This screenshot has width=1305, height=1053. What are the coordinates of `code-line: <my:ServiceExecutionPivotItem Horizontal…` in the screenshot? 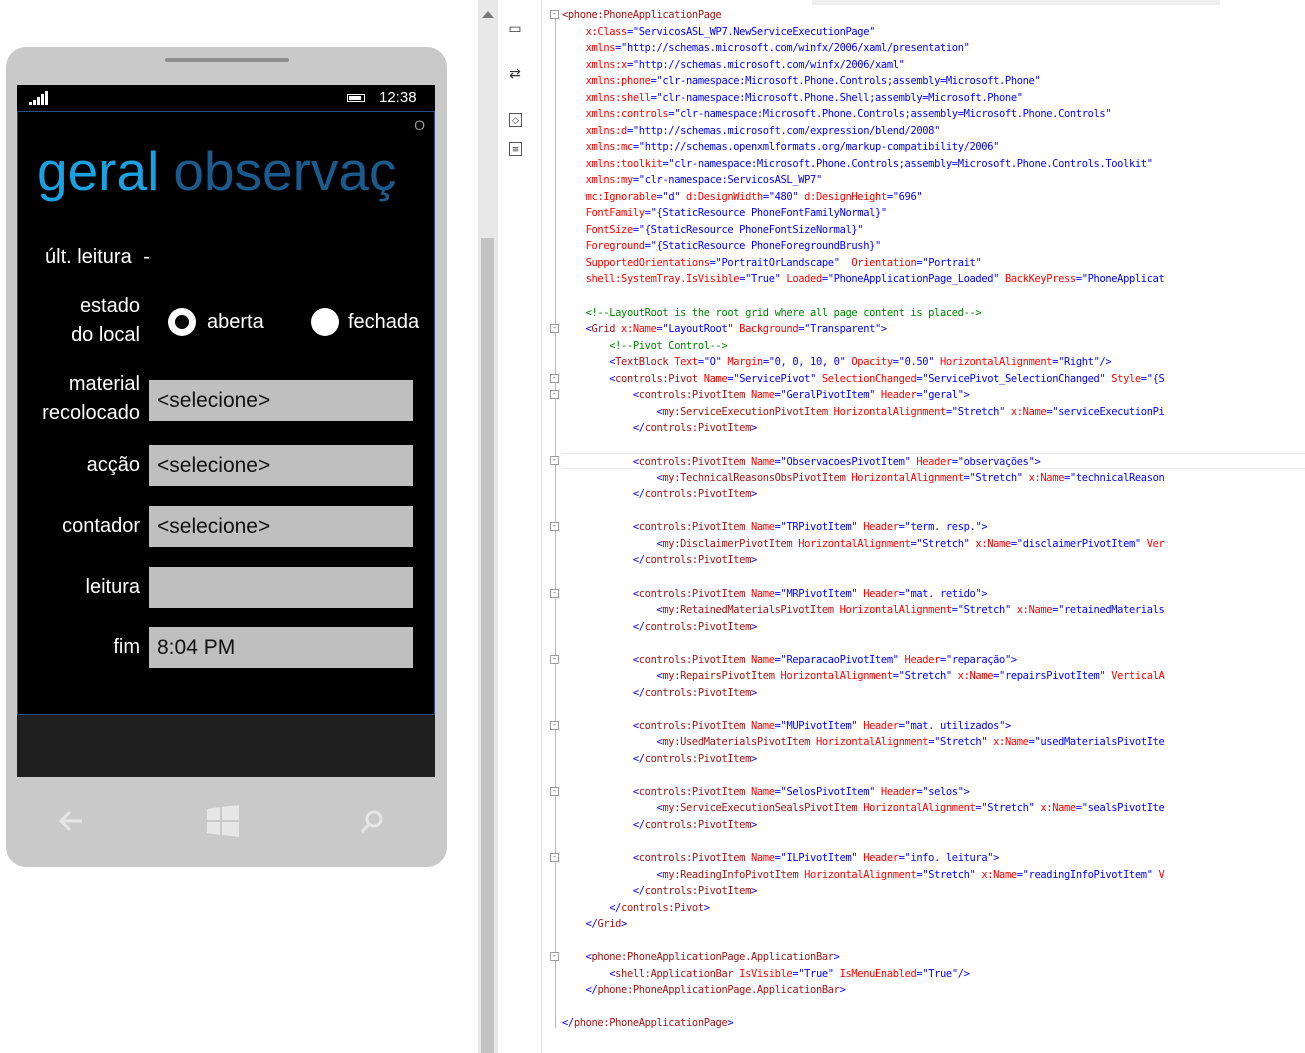 It's located at (863, 412).